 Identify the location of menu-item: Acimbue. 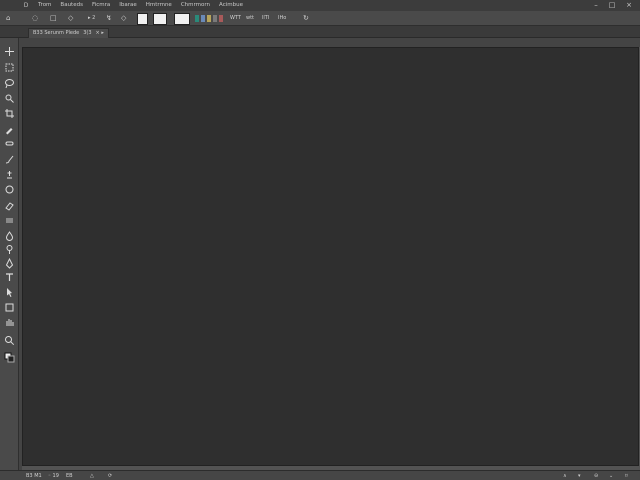
(231, 5).